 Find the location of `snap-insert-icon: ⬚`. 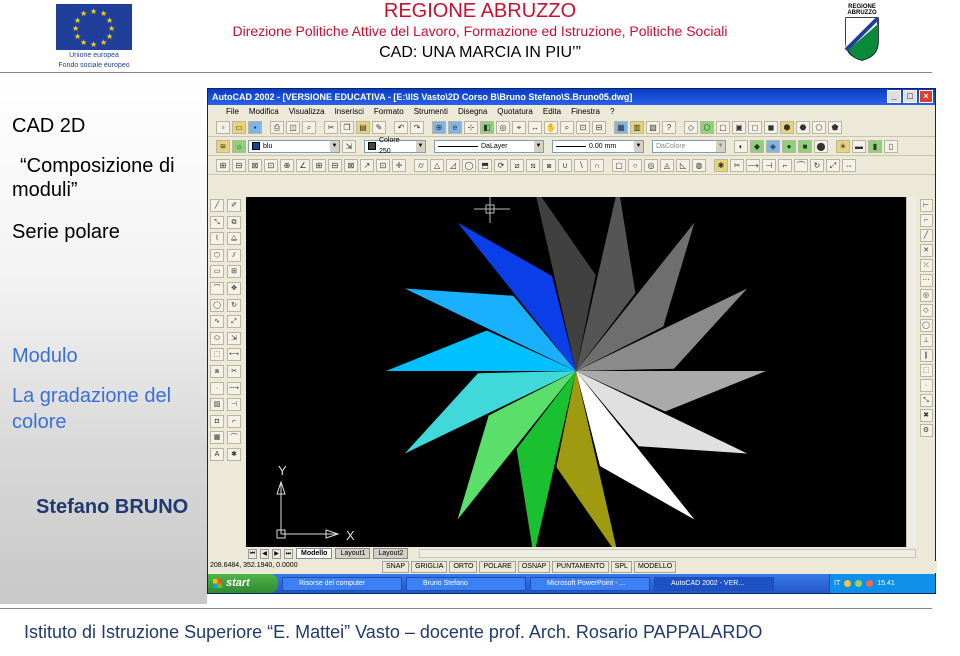

snap-insert-icon: ⬚ is located at coordinates (926, 370).